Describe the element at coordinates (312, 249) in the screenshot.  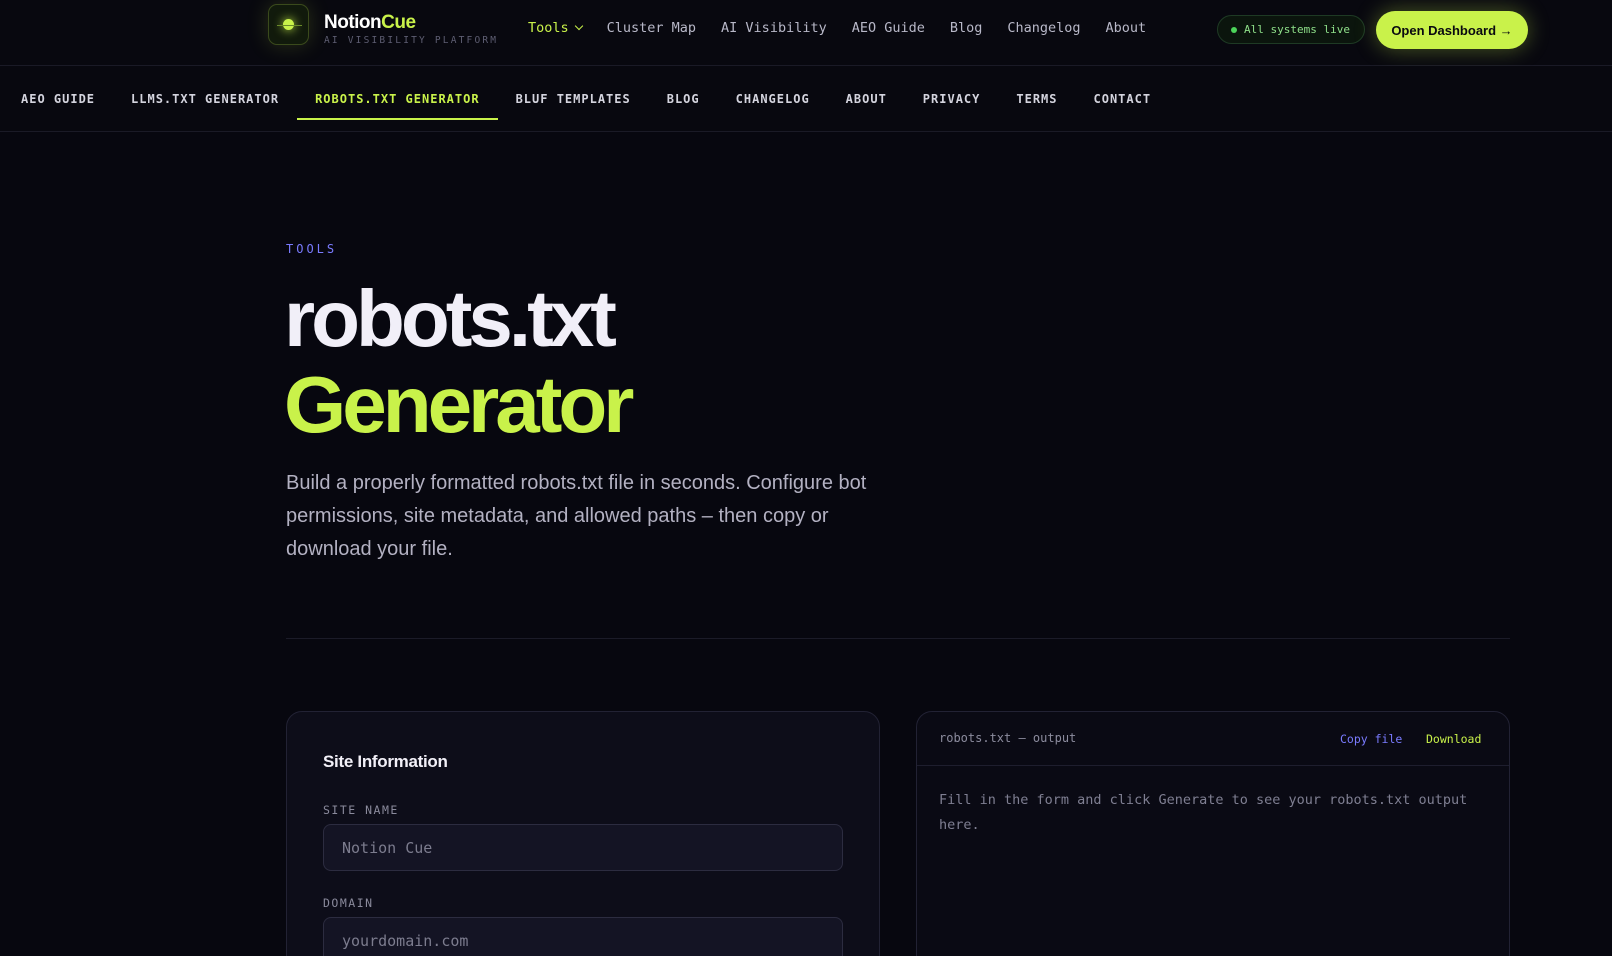
I see `section-eyebrow: TOOLS` at that location.